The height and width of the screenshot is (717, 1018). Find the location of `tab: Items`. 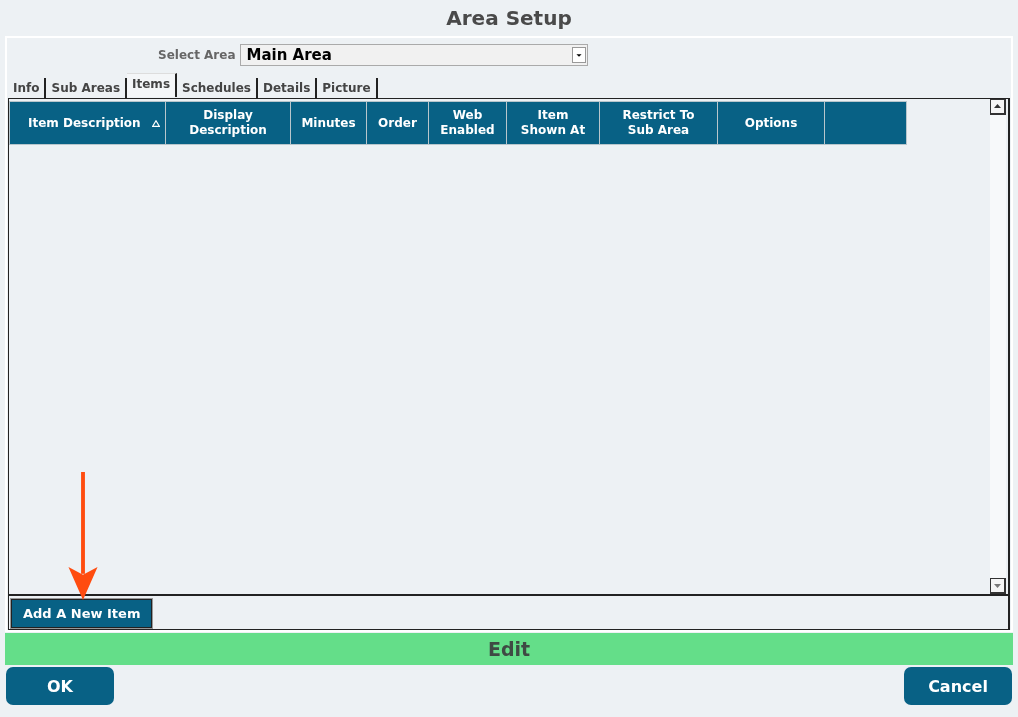

tab: Items is located at coordinates (152, 85).